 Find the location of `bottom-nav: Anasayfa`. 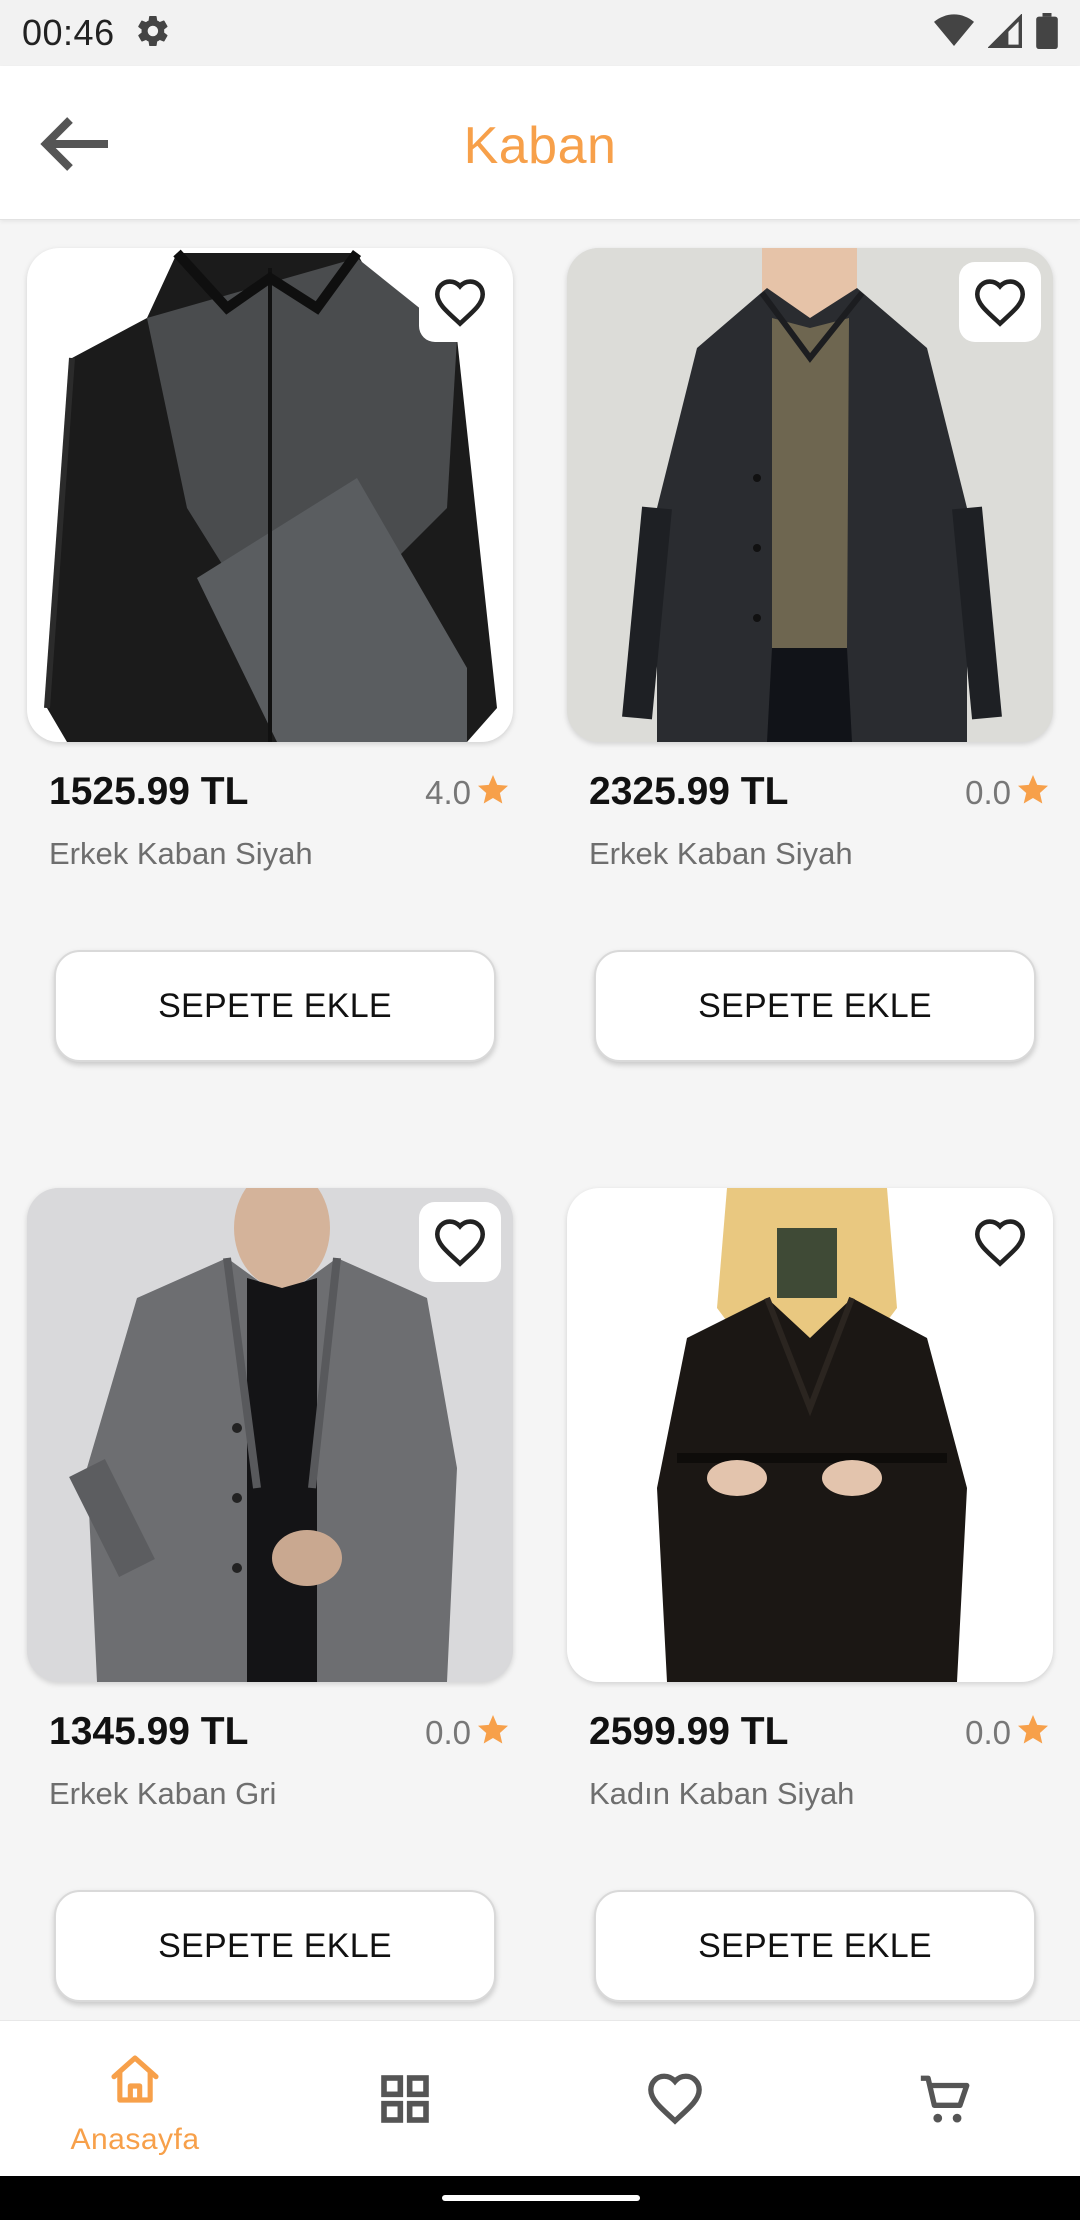

bottom-nav: Anasayfa is located at coordinates (540, 2098).